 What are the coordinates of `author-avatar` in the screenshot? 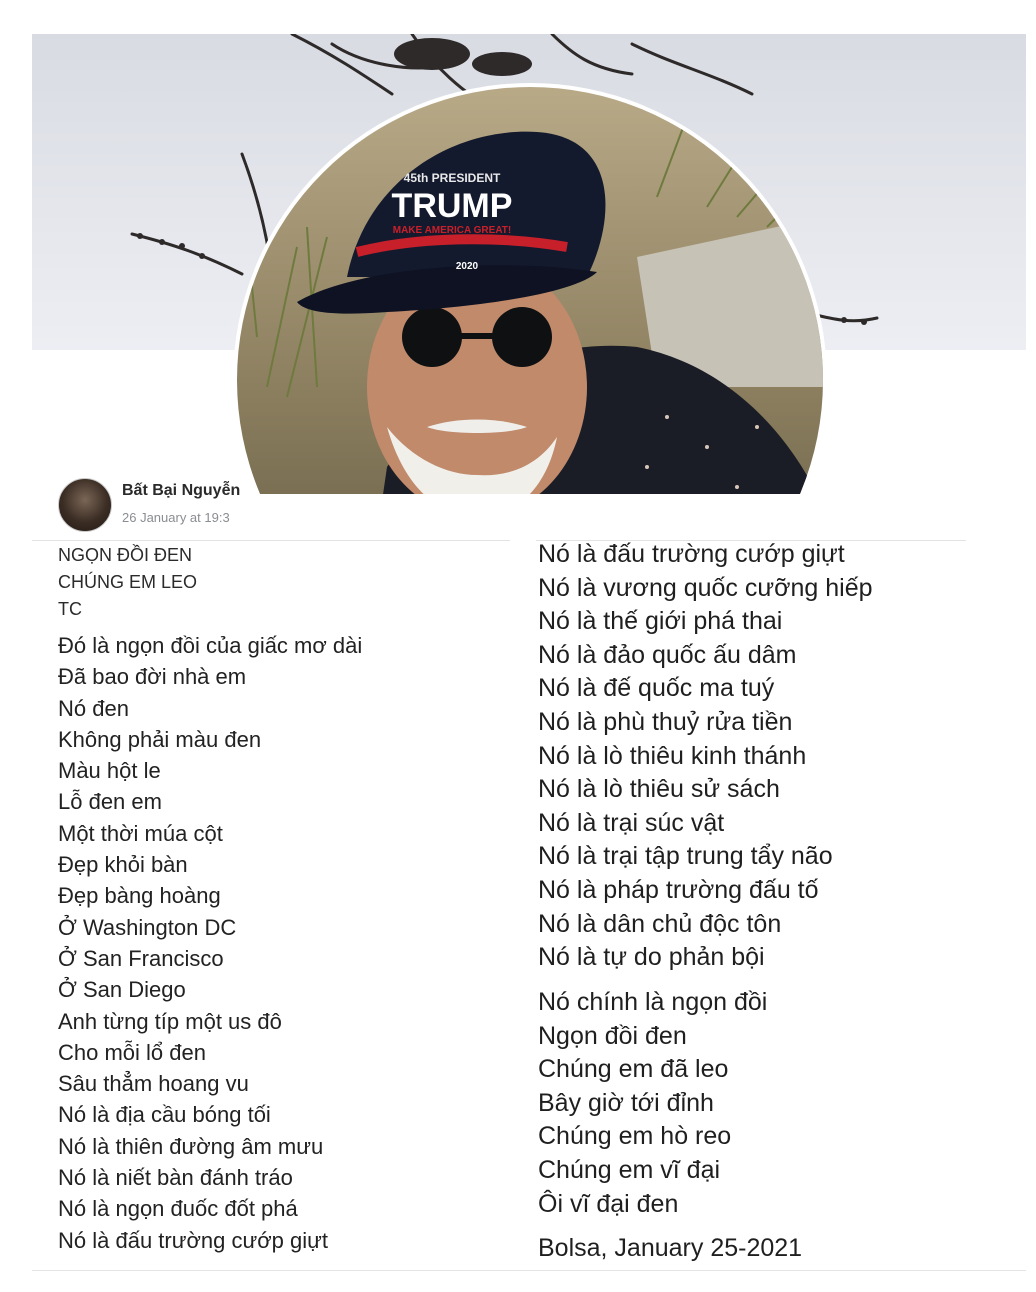 It's located at (85, 505).